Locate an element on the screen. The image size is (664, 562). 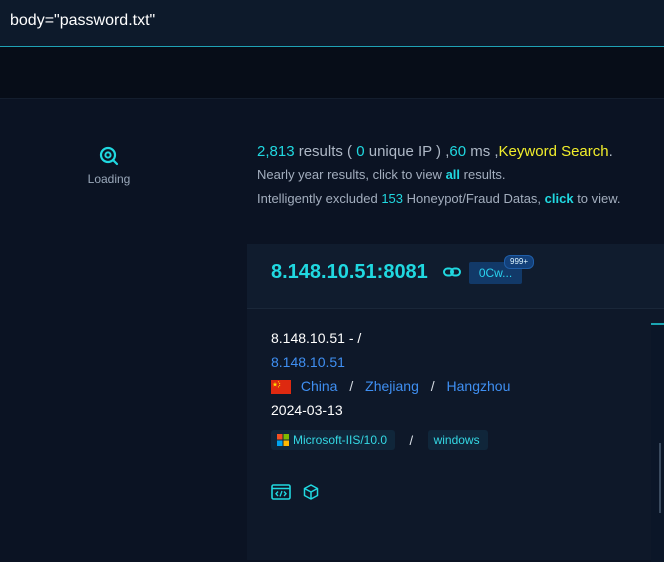
microsoft-logo-icon is located at coordinates (283, 440).